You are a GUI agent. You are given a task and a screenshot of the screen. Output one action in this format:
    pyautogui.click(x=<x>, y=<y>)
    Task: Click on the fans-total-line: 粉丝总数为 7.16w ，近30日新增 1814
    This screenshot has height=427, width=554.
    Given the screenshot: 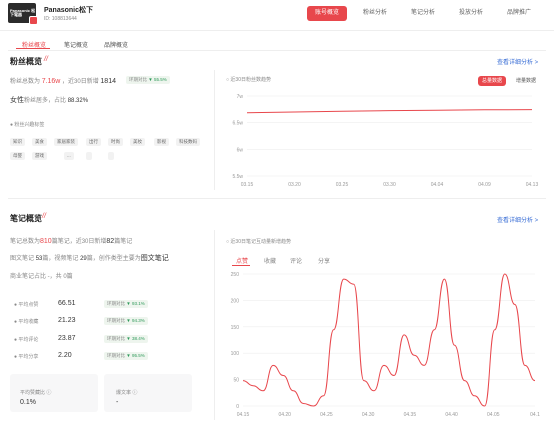 What is the action you would take?
    pyautogui.click(x=63, y=80)
    